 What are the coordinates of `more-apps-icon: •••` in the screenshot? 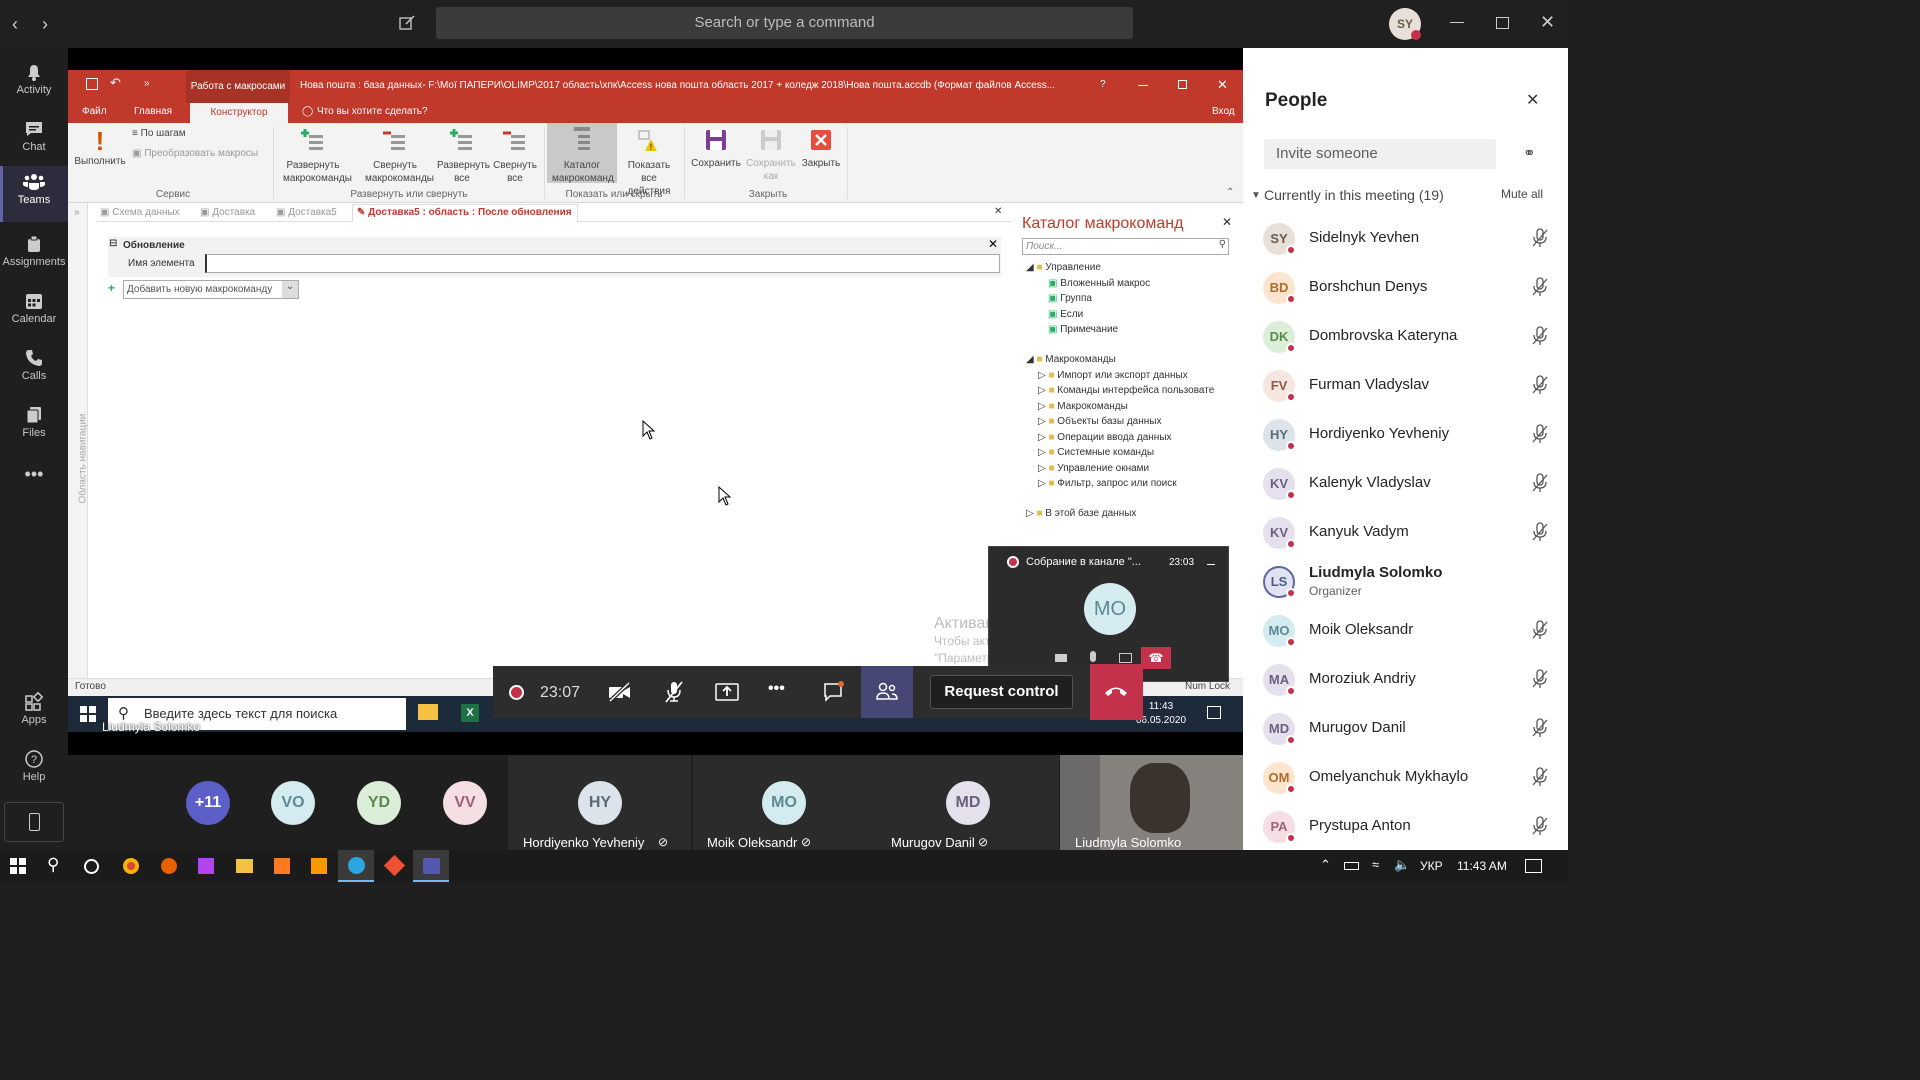 It's located at (34, 492).